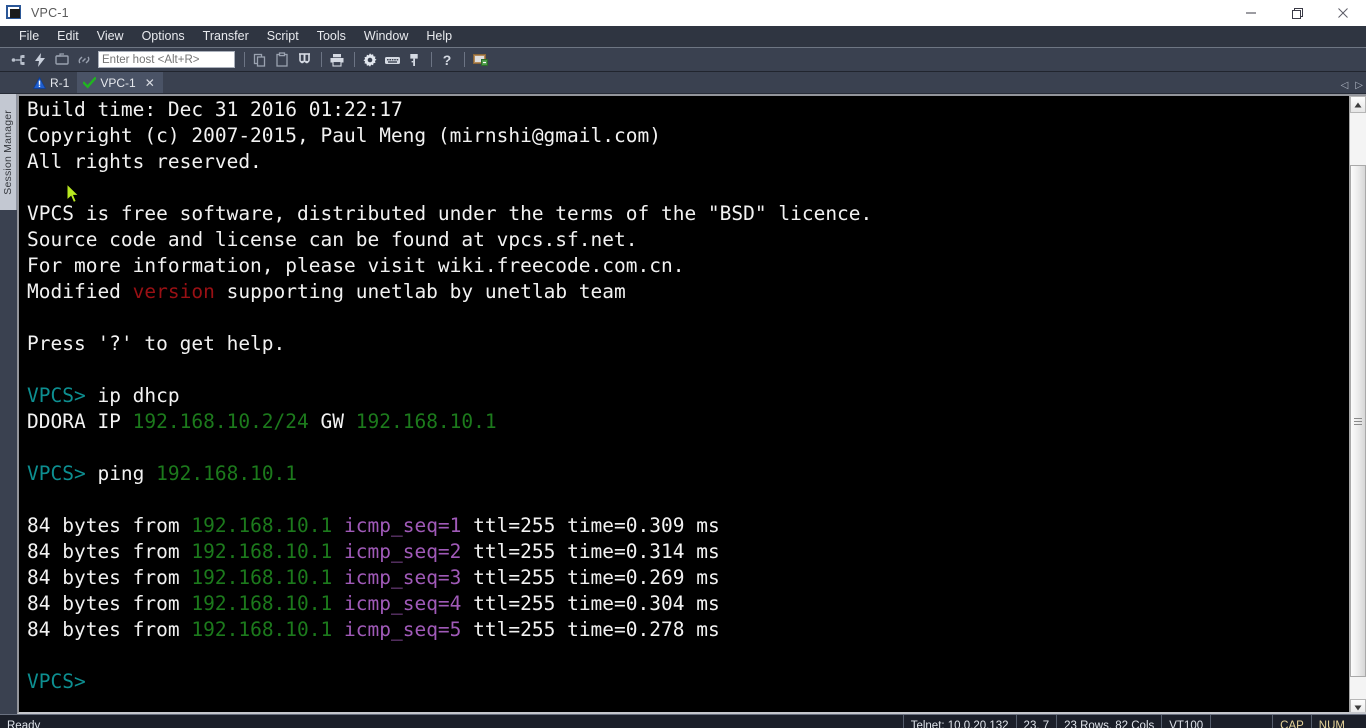  Describe the element at coordinates (439, 36) in the screenshot. I see `menu-help: Help` at that location.